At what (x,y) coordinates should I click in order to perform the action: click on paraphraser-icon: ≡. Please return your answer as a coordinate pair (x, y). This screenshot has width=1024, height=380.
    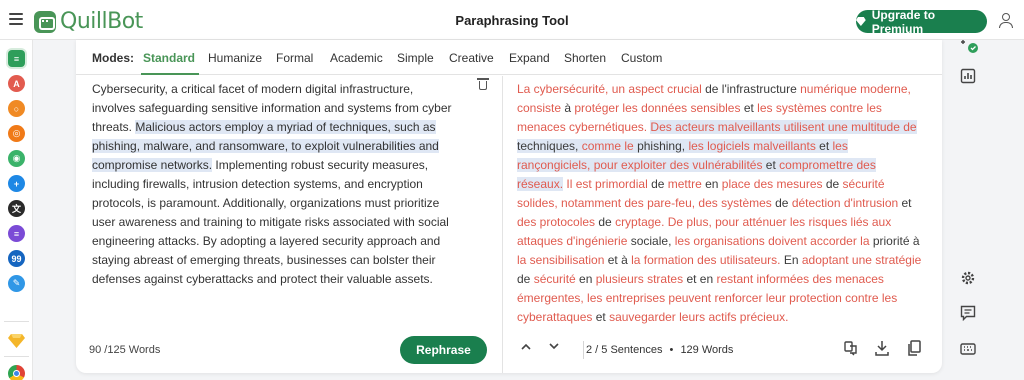
    Looking at the image, I should click on (16, 58).